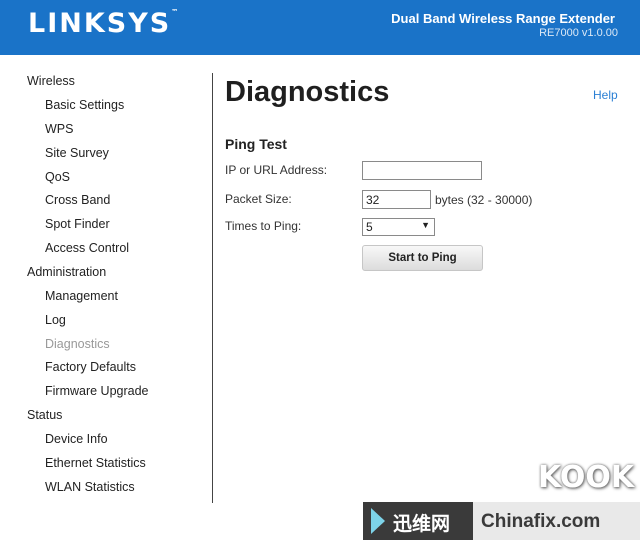 Image resolution: width=640 pixels, height=546 pixels. What do you see at coordinates (586, 477) in the screenshot?
I see `kook-watermark: KOOK` at bounding box center [586, 477].